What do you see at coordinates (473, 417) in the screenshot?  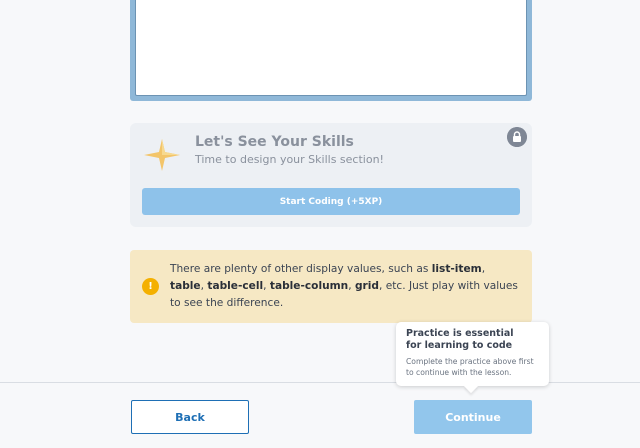 I see `continue-button: Continue` at bounding box center [473, 417].